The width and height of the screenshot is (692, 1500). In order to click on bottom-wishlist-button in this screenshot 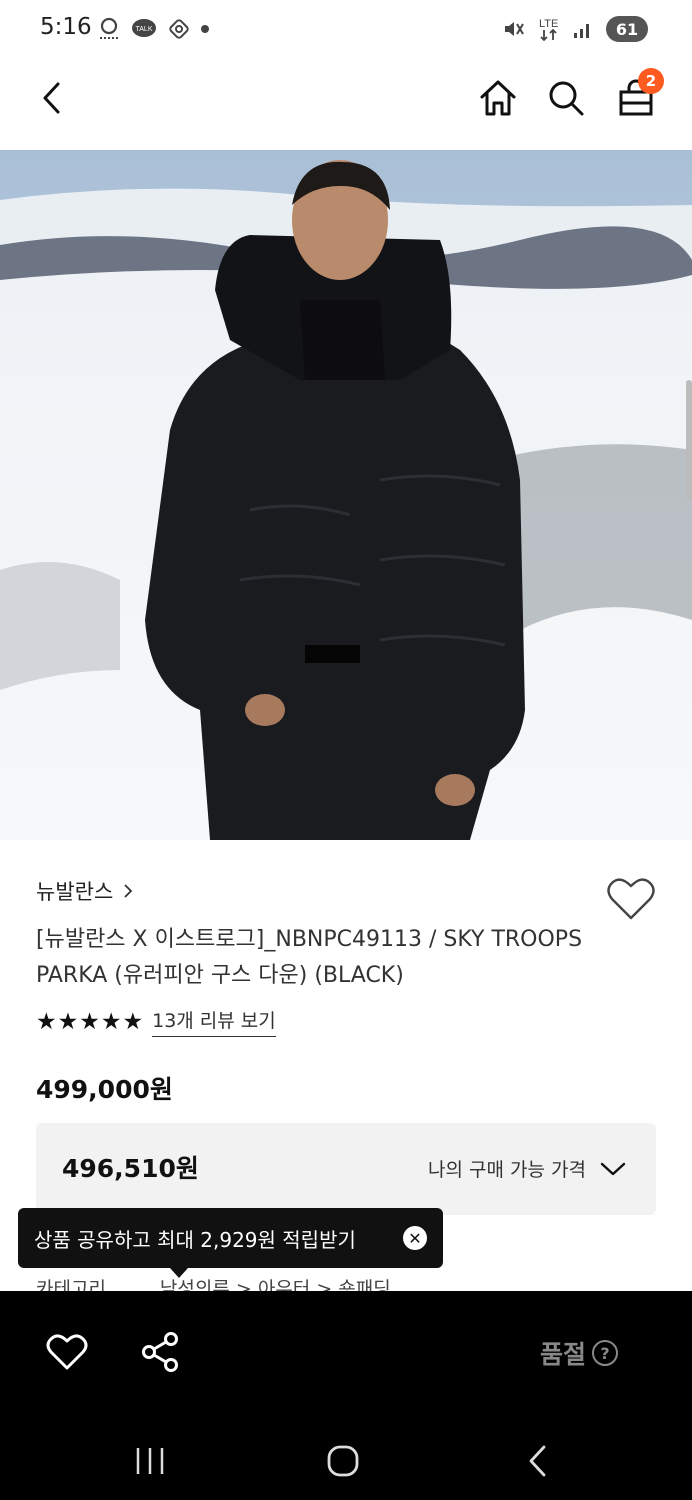, I will do `click(67, 1354)`.